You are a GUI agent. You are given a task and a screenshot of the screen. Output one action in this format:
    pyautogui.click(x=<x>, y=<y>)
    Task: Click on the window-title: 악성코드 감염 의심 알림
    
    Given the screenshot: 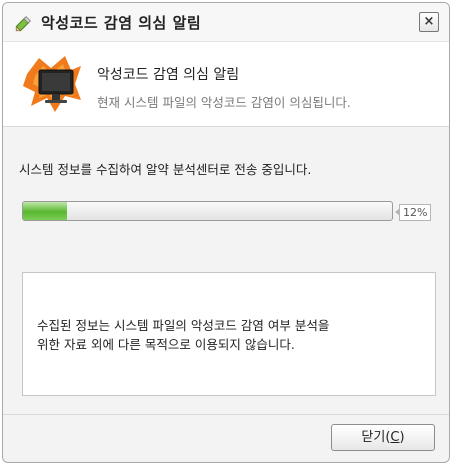 What is the action you would take?
    pyautogui.click(x=121, y=23)
    